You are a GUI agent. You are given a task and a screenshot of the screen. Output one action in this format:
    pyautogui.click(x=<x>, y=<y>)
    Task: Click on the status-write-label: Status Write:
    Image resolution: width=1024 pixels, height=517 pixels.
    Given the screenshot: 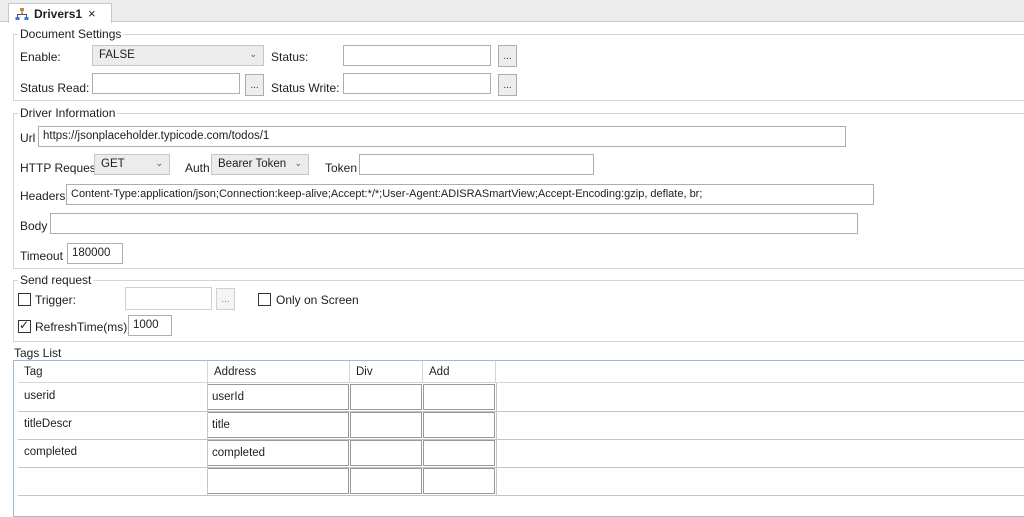 What is the action you would take?
    pyautogui.click(x=305, y=88)
    